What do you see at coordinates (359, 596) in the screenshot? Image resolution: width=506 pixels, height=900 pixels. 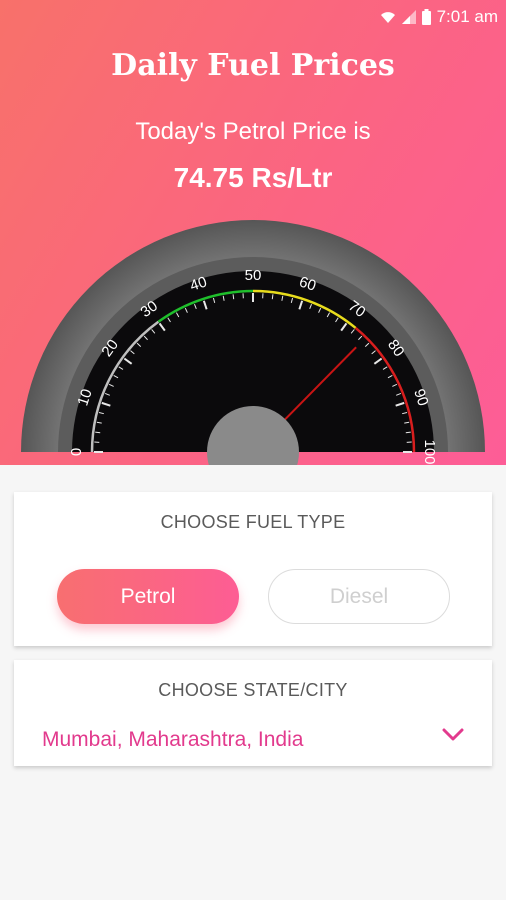 I see `diesel-button: Diesel` at bounding box center [359, 596].